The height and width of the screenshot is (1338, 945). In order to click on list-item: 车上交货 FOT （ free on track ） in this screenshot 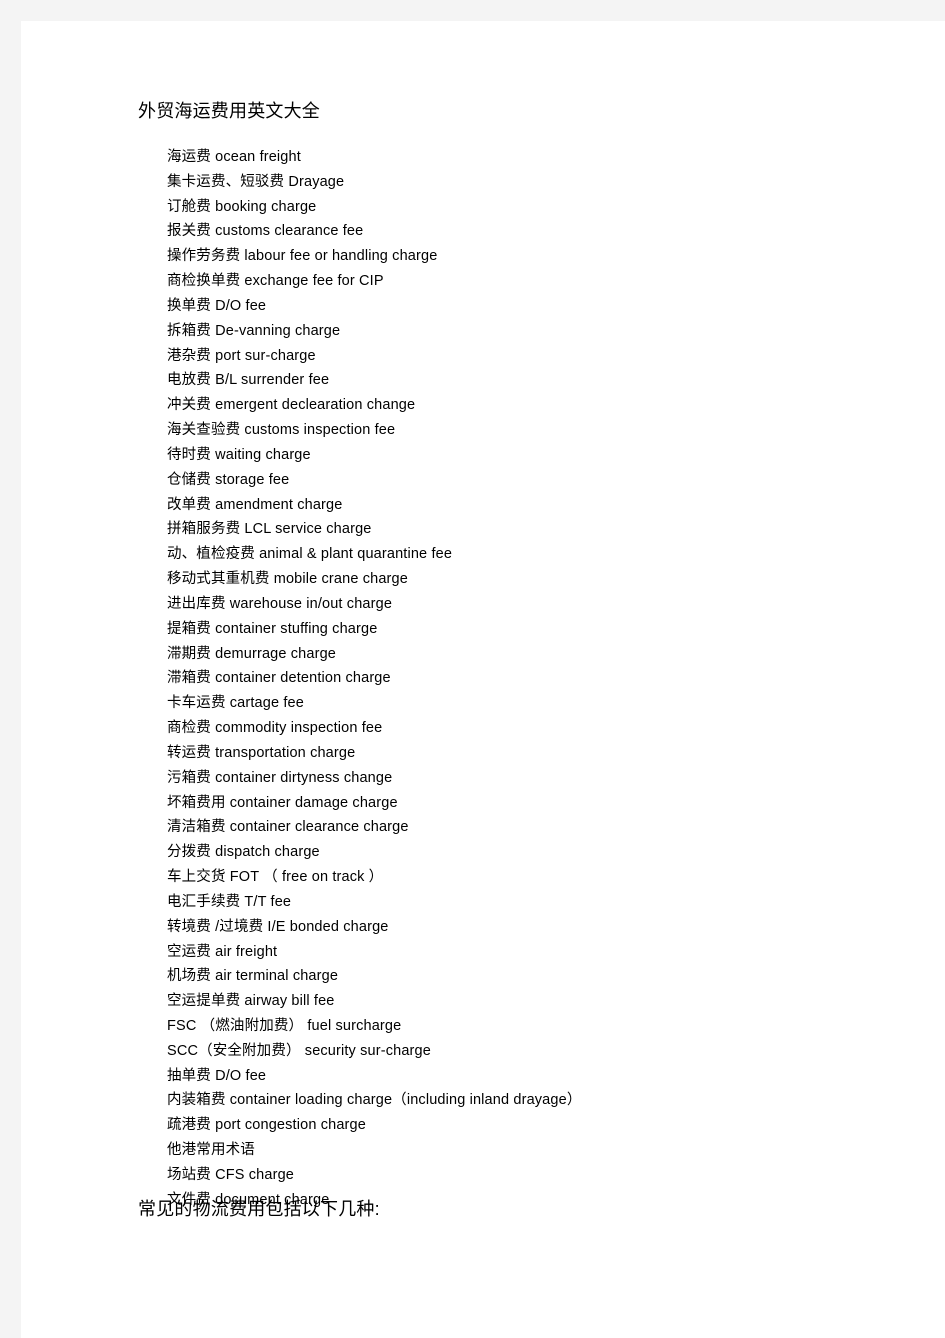, I will do `click(275, 877)`.